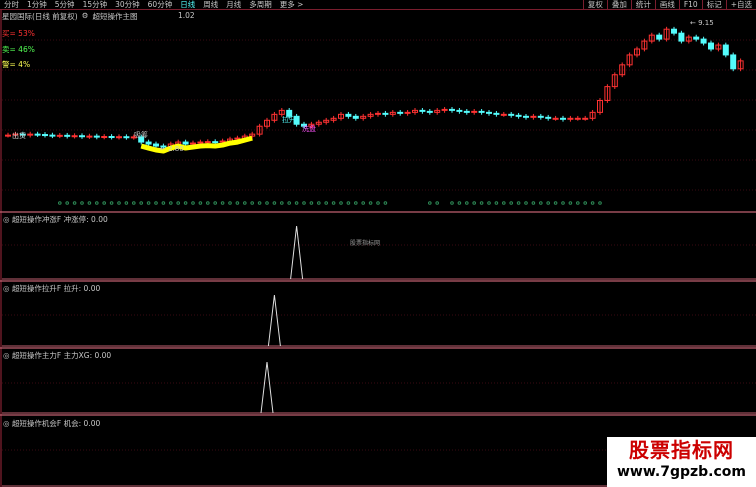 Image resolution: width=756 pixels, height=487 pixels. What do you see at coordinates (702, 23) in the screenshot?
I see `label-high-price: ← 9.15` at bounding box center [702, 23].